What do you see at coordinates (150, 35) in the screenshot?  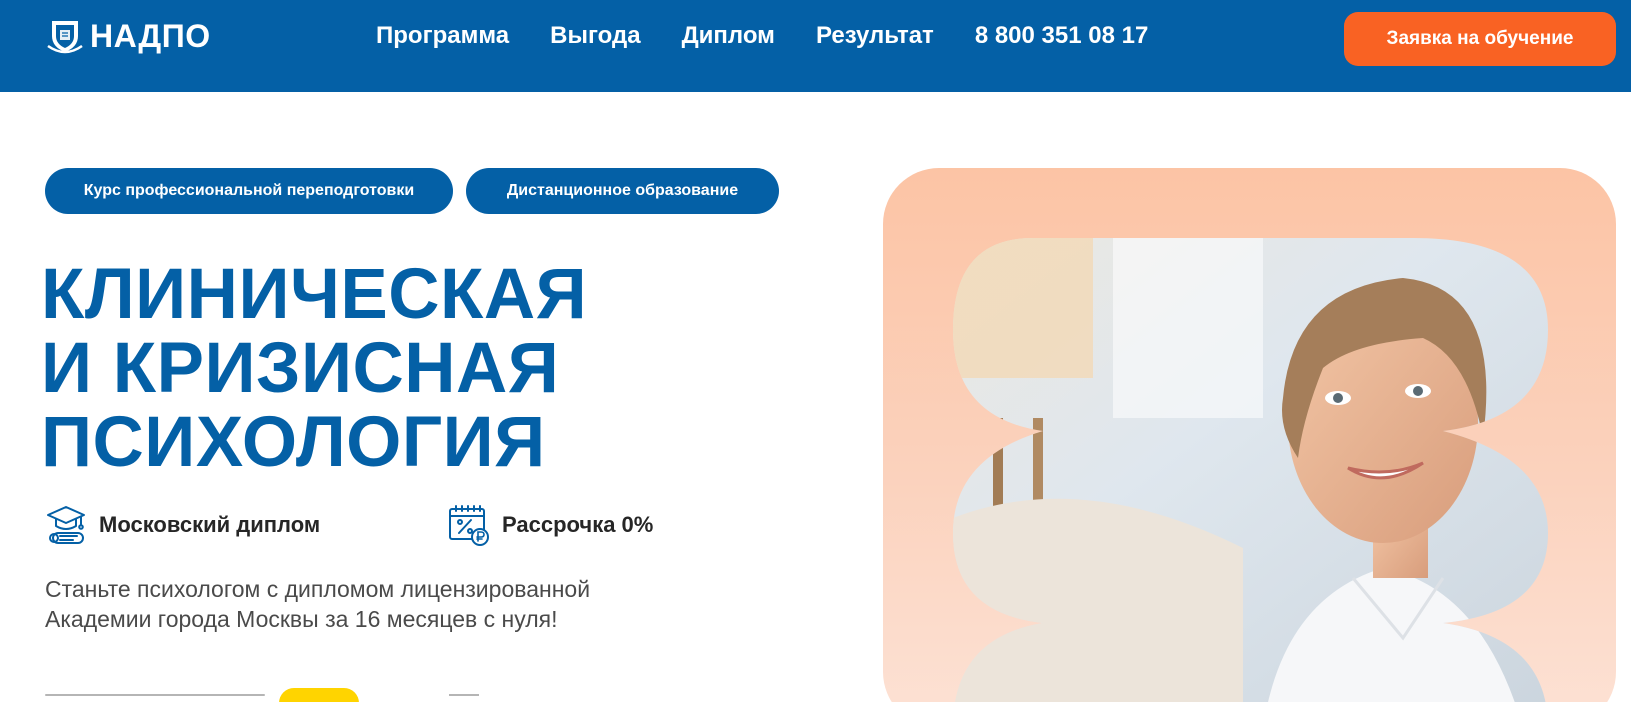 I see `logo-text: НАДПО` at bounding box center [150, 35].